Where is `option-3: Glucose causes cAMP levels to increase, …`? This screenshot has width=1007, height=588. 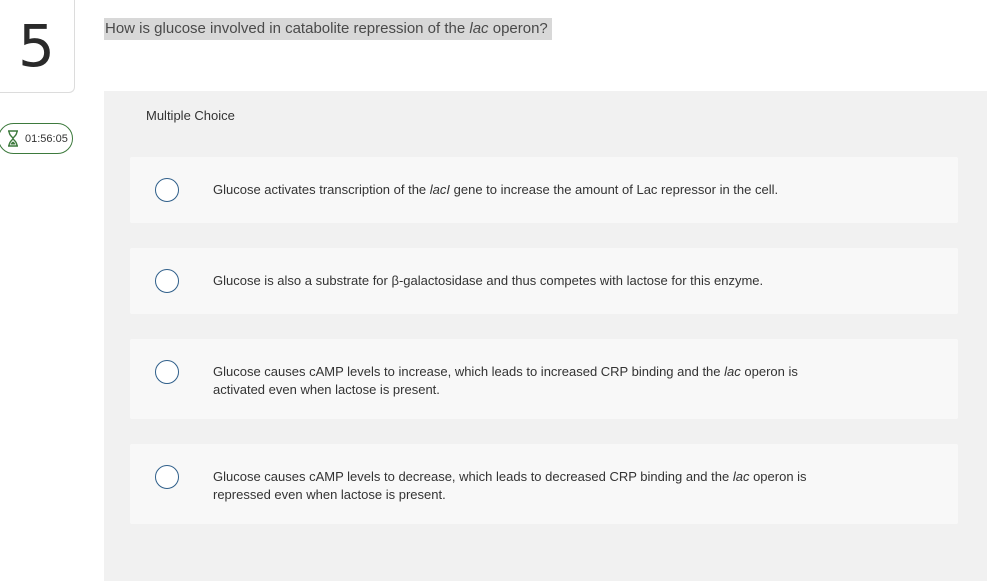
option-3: Glucose causes cAMP levels to increase, … is located at coordinates (544, 379).